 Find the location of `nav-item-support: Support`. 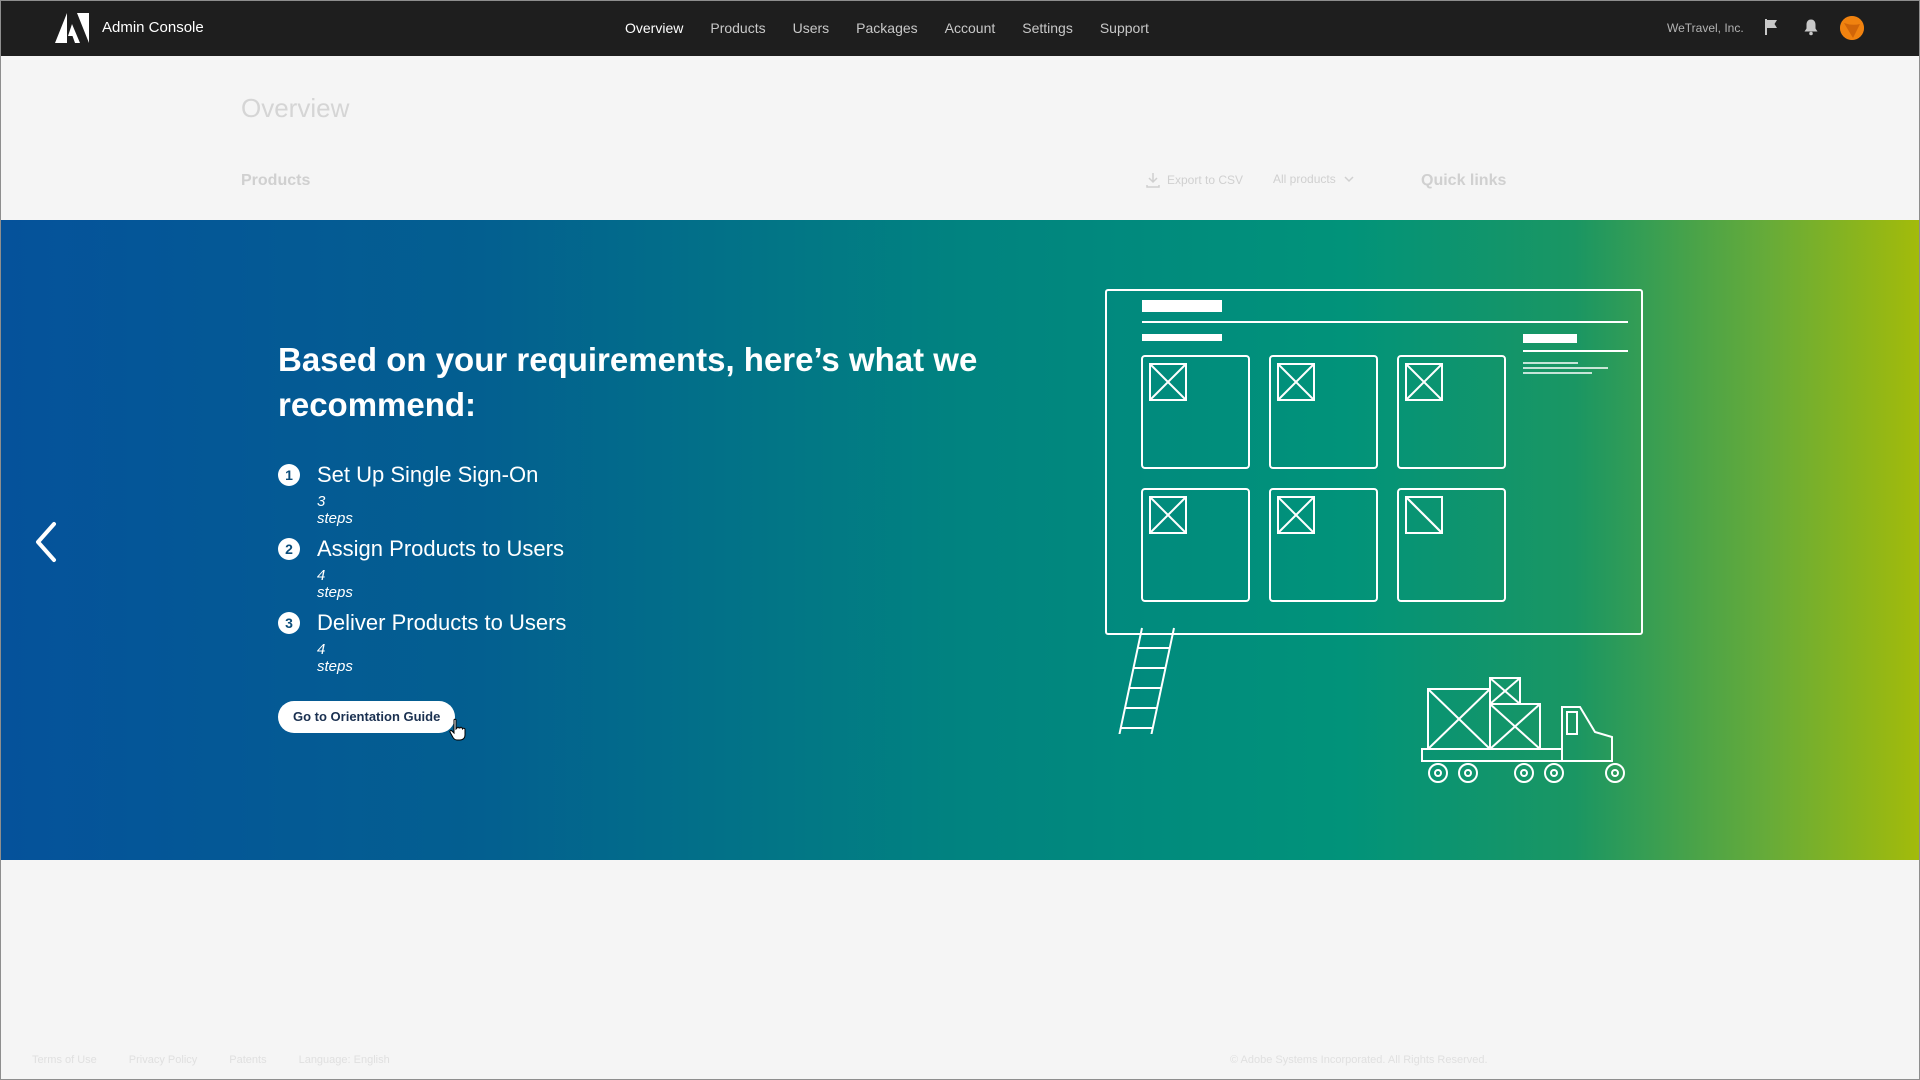

nav-item-support: Support is located at coordinates (1124, 28).